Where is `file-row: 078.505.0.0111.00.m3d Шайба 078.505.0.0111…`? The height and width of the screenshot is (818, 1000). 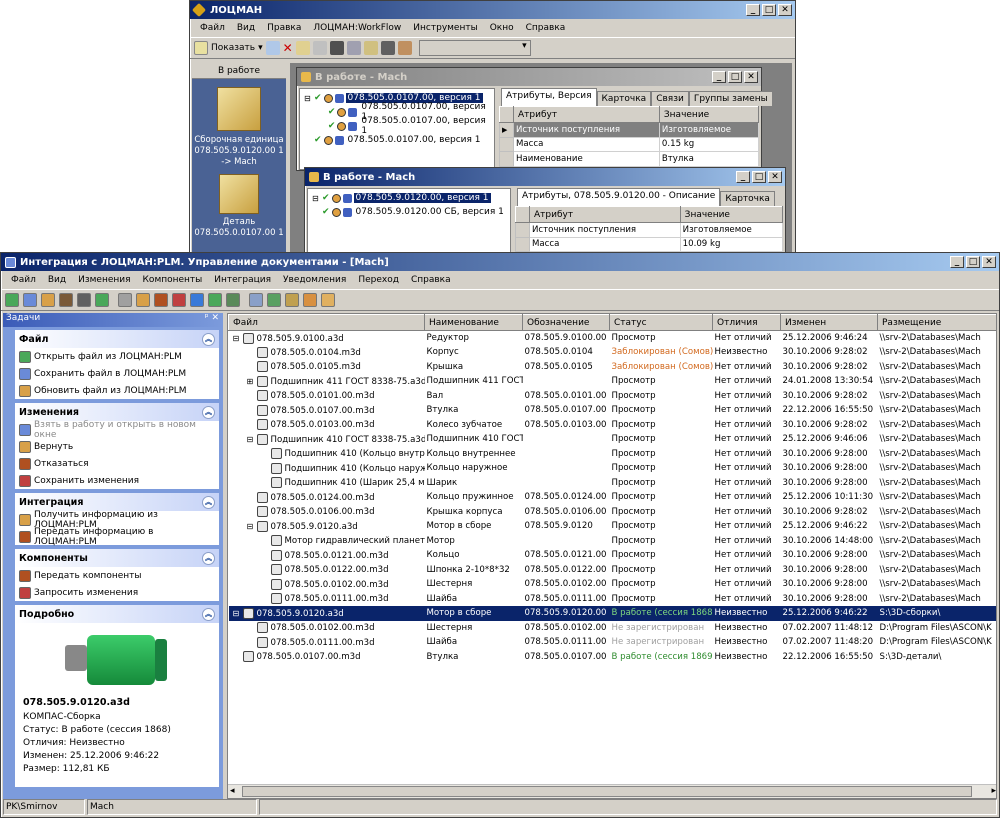 file-row: 078.505.0.0111.00.m3d Шайба 078.505.0.0111… is located at coordinates (613, 642).